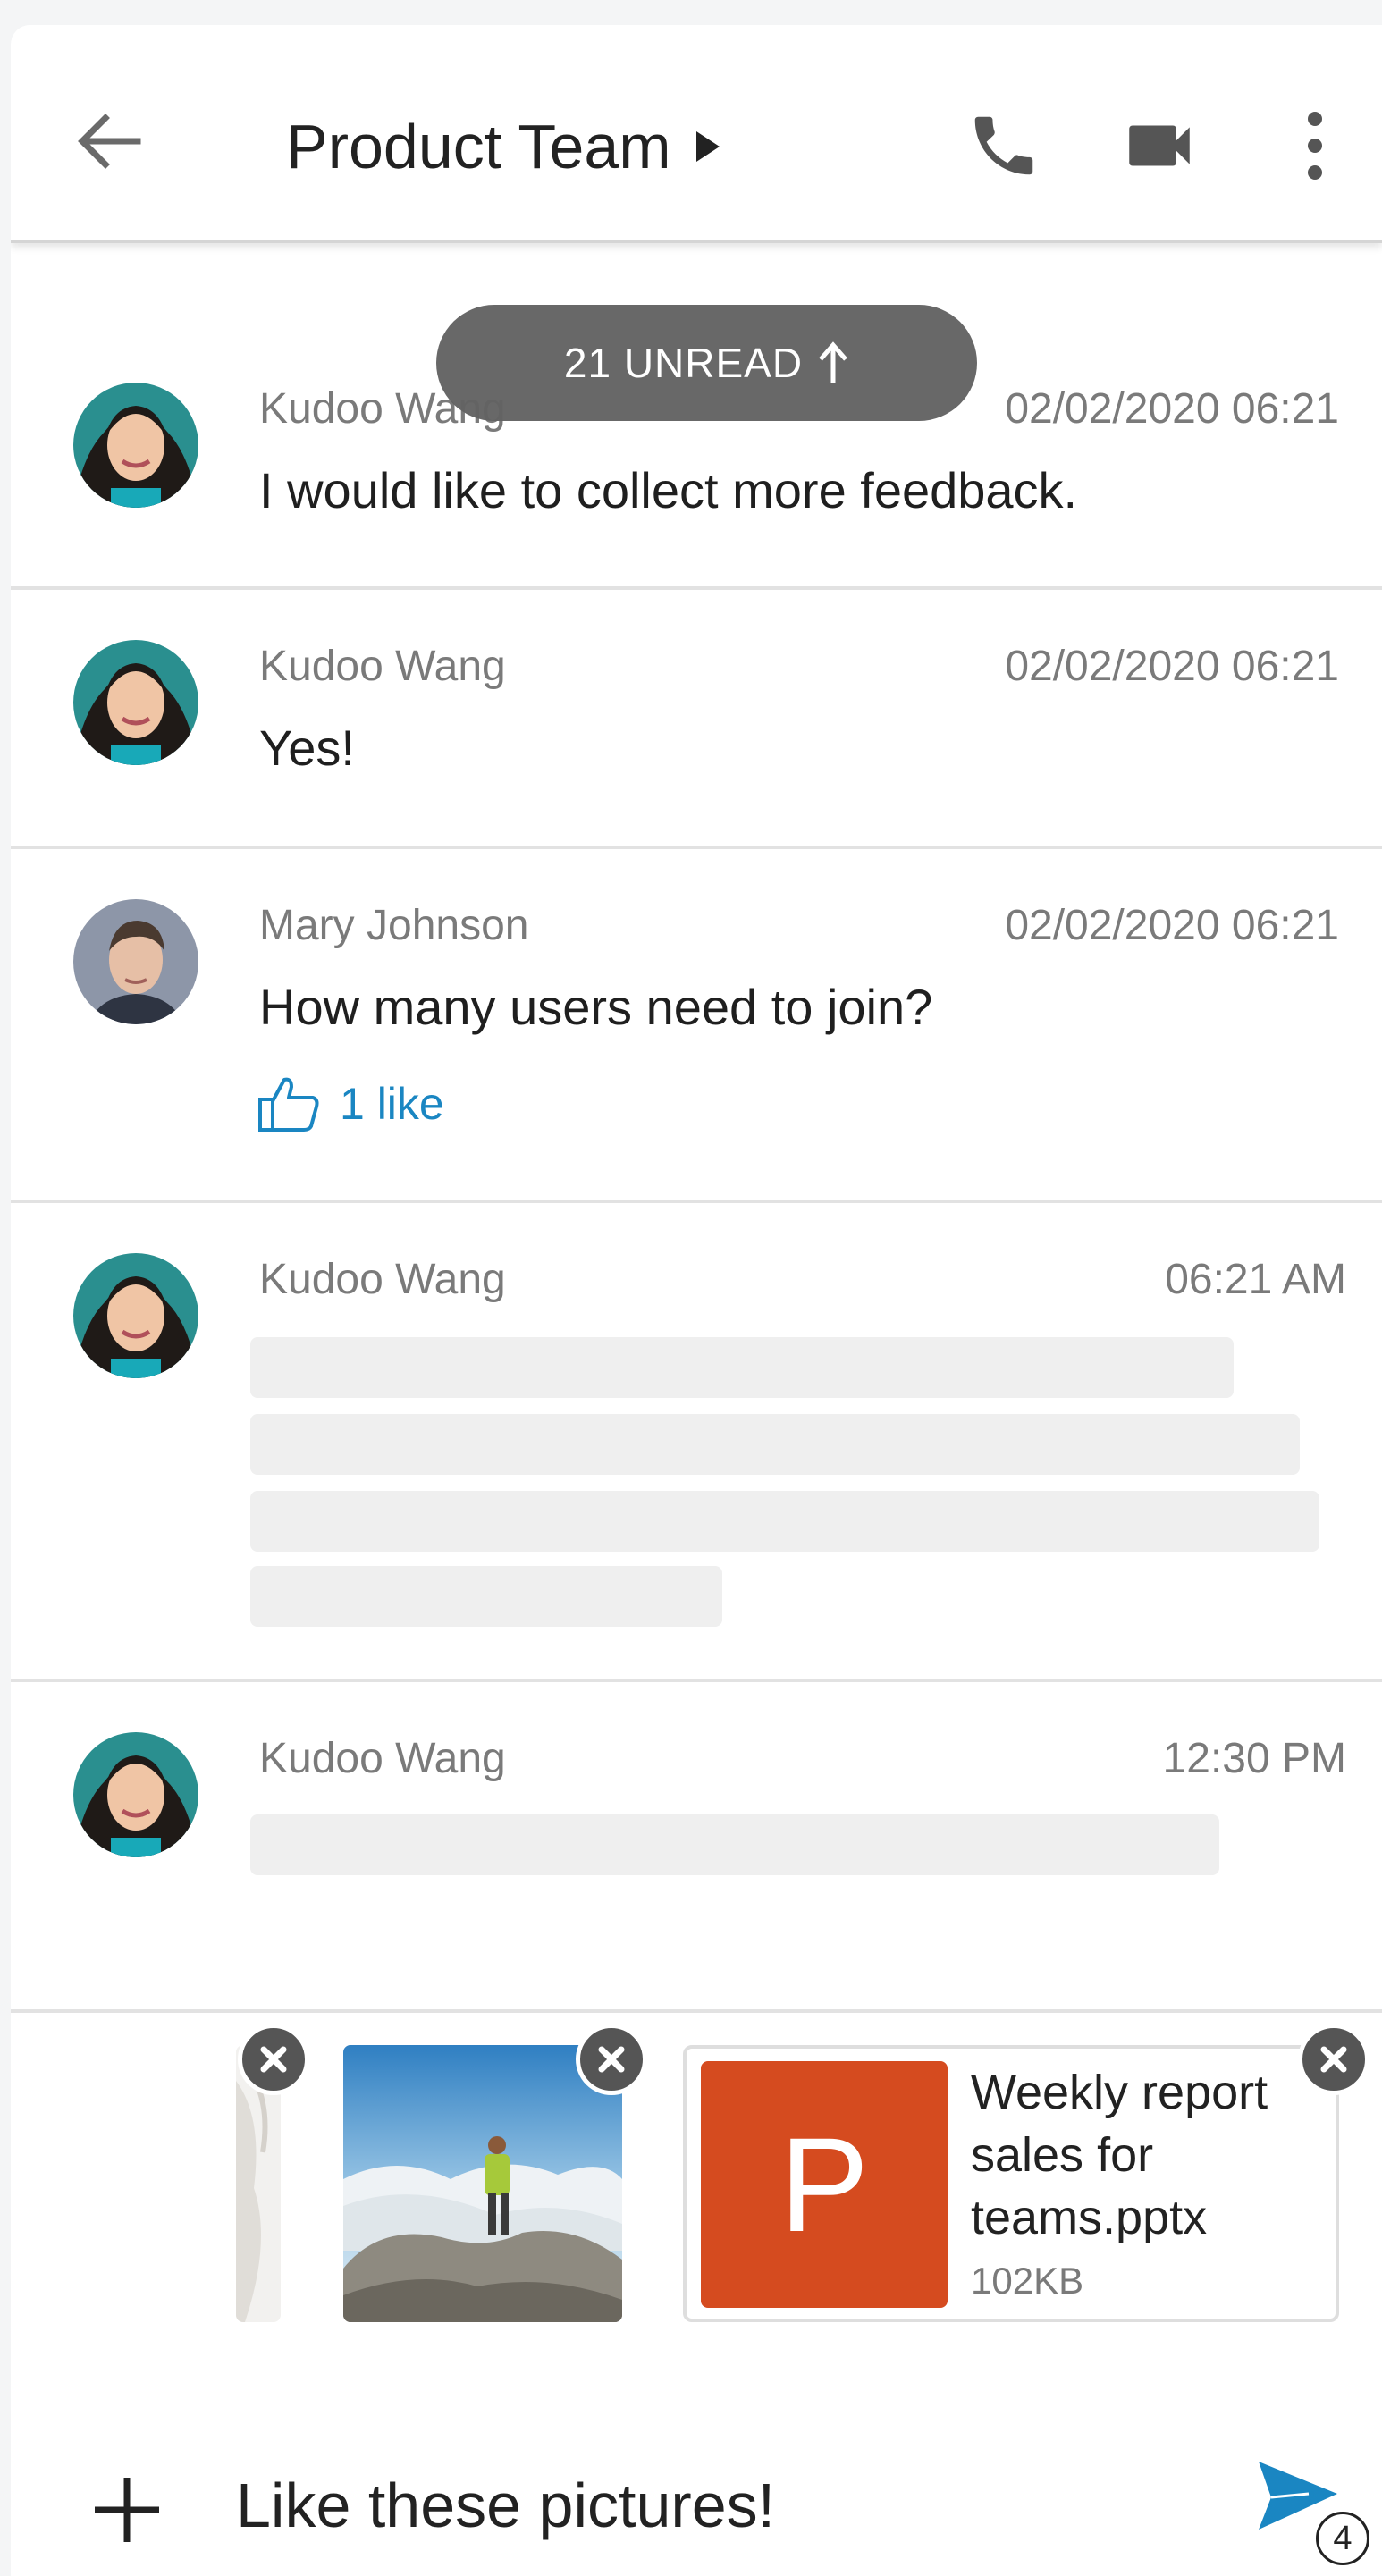 This screenshot has width=1382, height=2576. I want to click on add-attachment-button, so click(127, 2510).